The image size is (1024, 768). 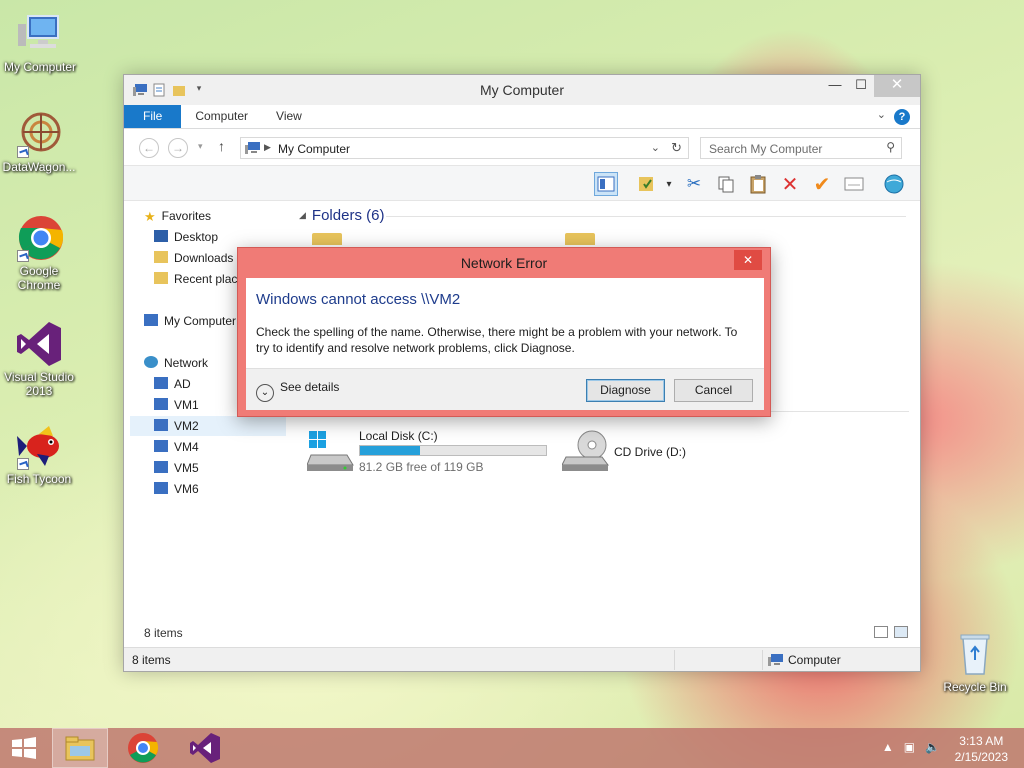 What do you see at coordinates (208, 426) in the screenshot?
I see `nav-host-vm2: VM2` at bounding box center [208, 426].